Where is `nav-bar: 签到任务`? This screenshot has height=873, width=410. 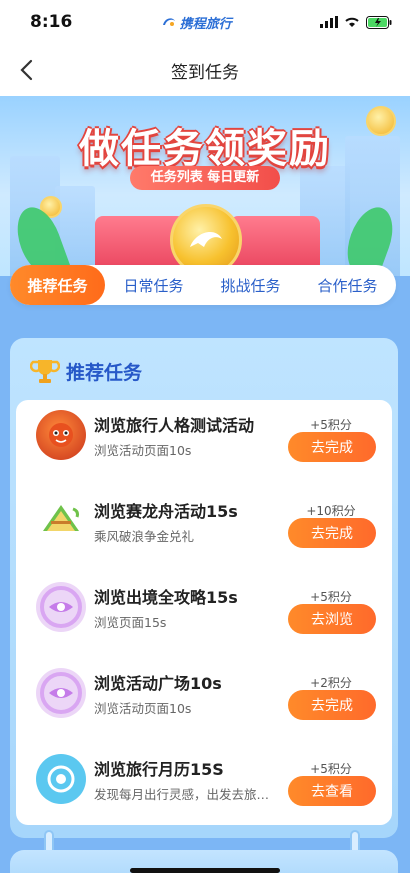
nav-bar: 签到任务 is located at coordinates (205, 70).